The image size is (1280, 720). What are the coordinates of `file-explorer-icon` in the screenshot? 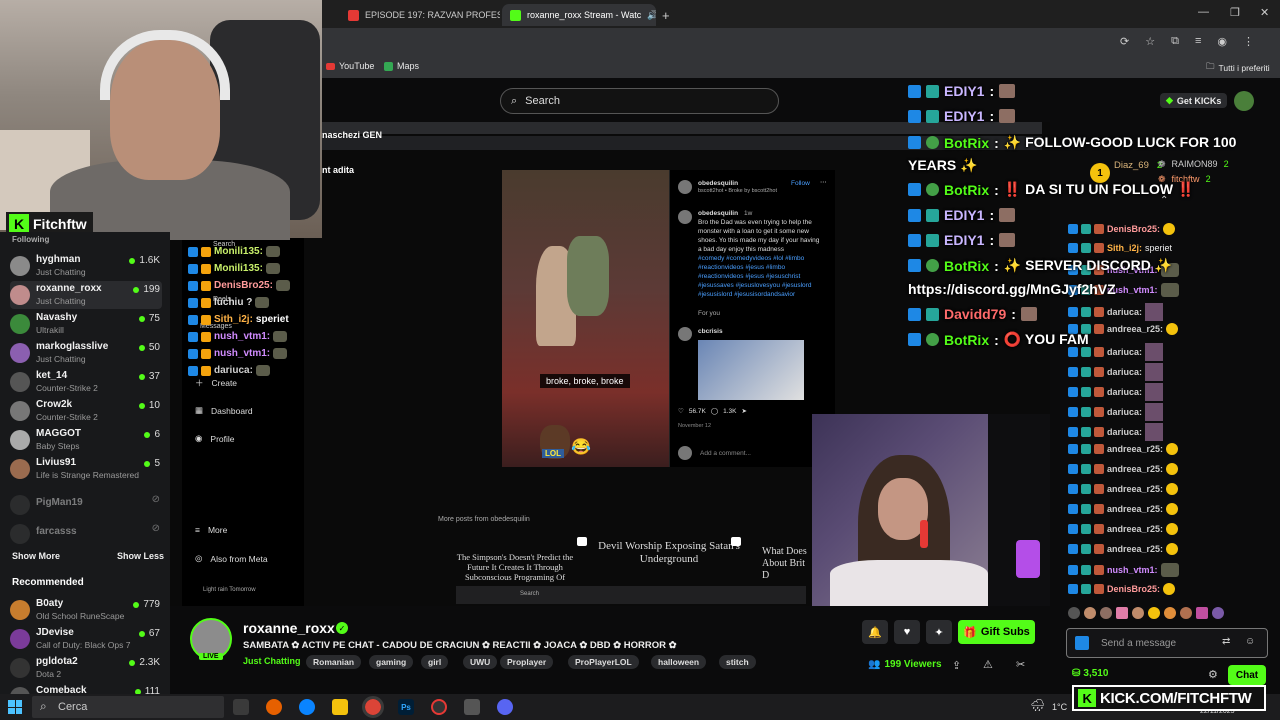 It's located at (340, 707).